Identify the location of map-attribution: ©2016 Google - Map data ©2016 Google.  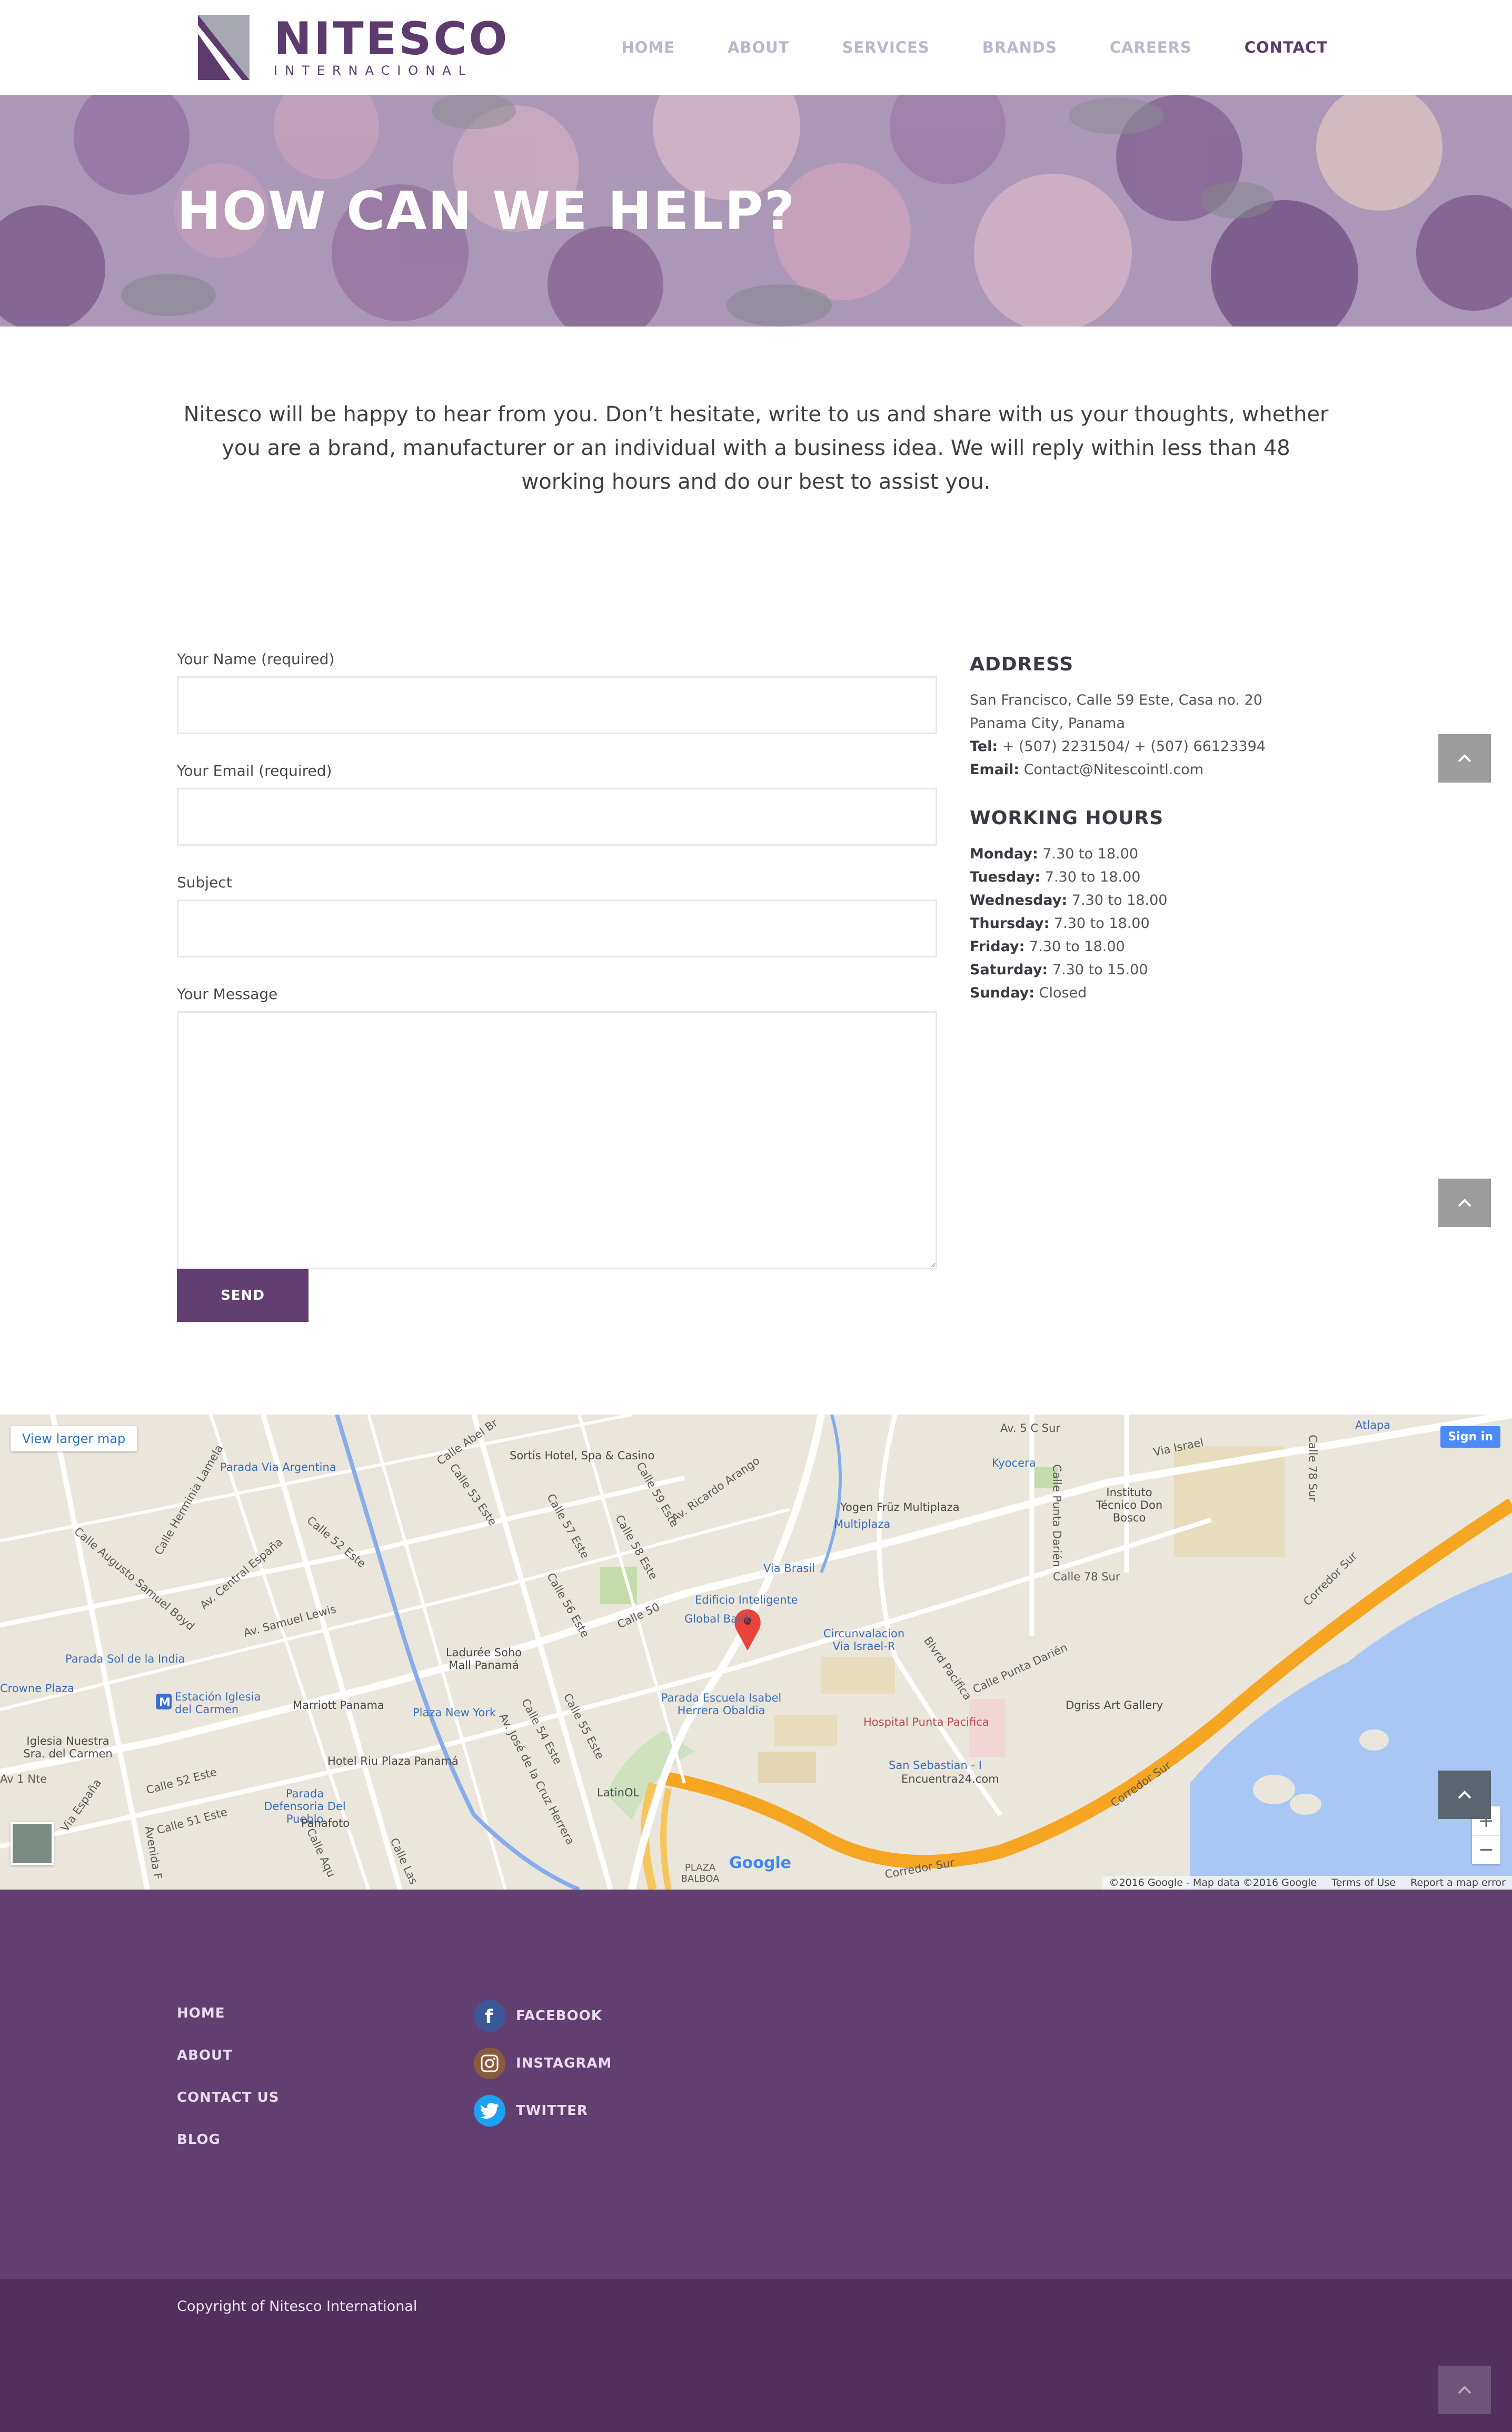
(1213, 1883).